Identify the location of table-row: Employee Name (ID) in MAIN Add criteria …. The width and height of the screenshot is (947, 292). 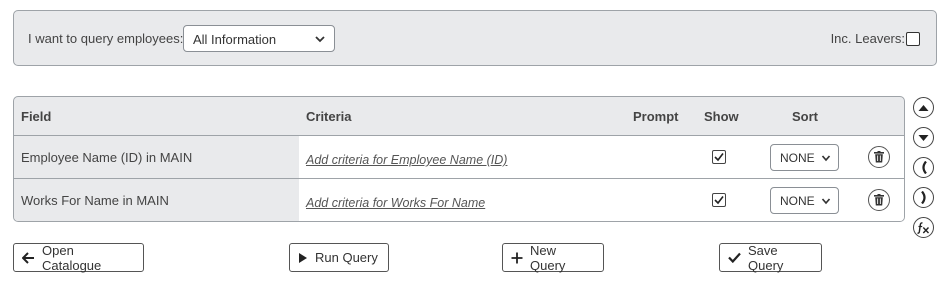
(459, 157).